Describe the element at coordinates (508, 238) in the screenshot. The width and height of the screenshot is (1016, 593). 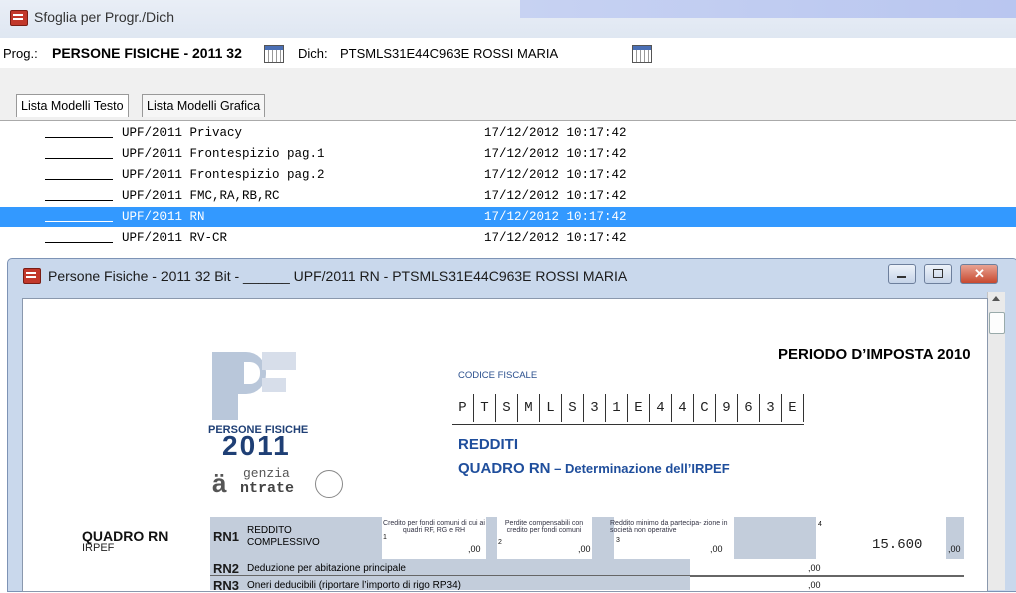
I see `list-item: UPF/2011 RV-CR 17/12/2012 10:17:42` at that location.